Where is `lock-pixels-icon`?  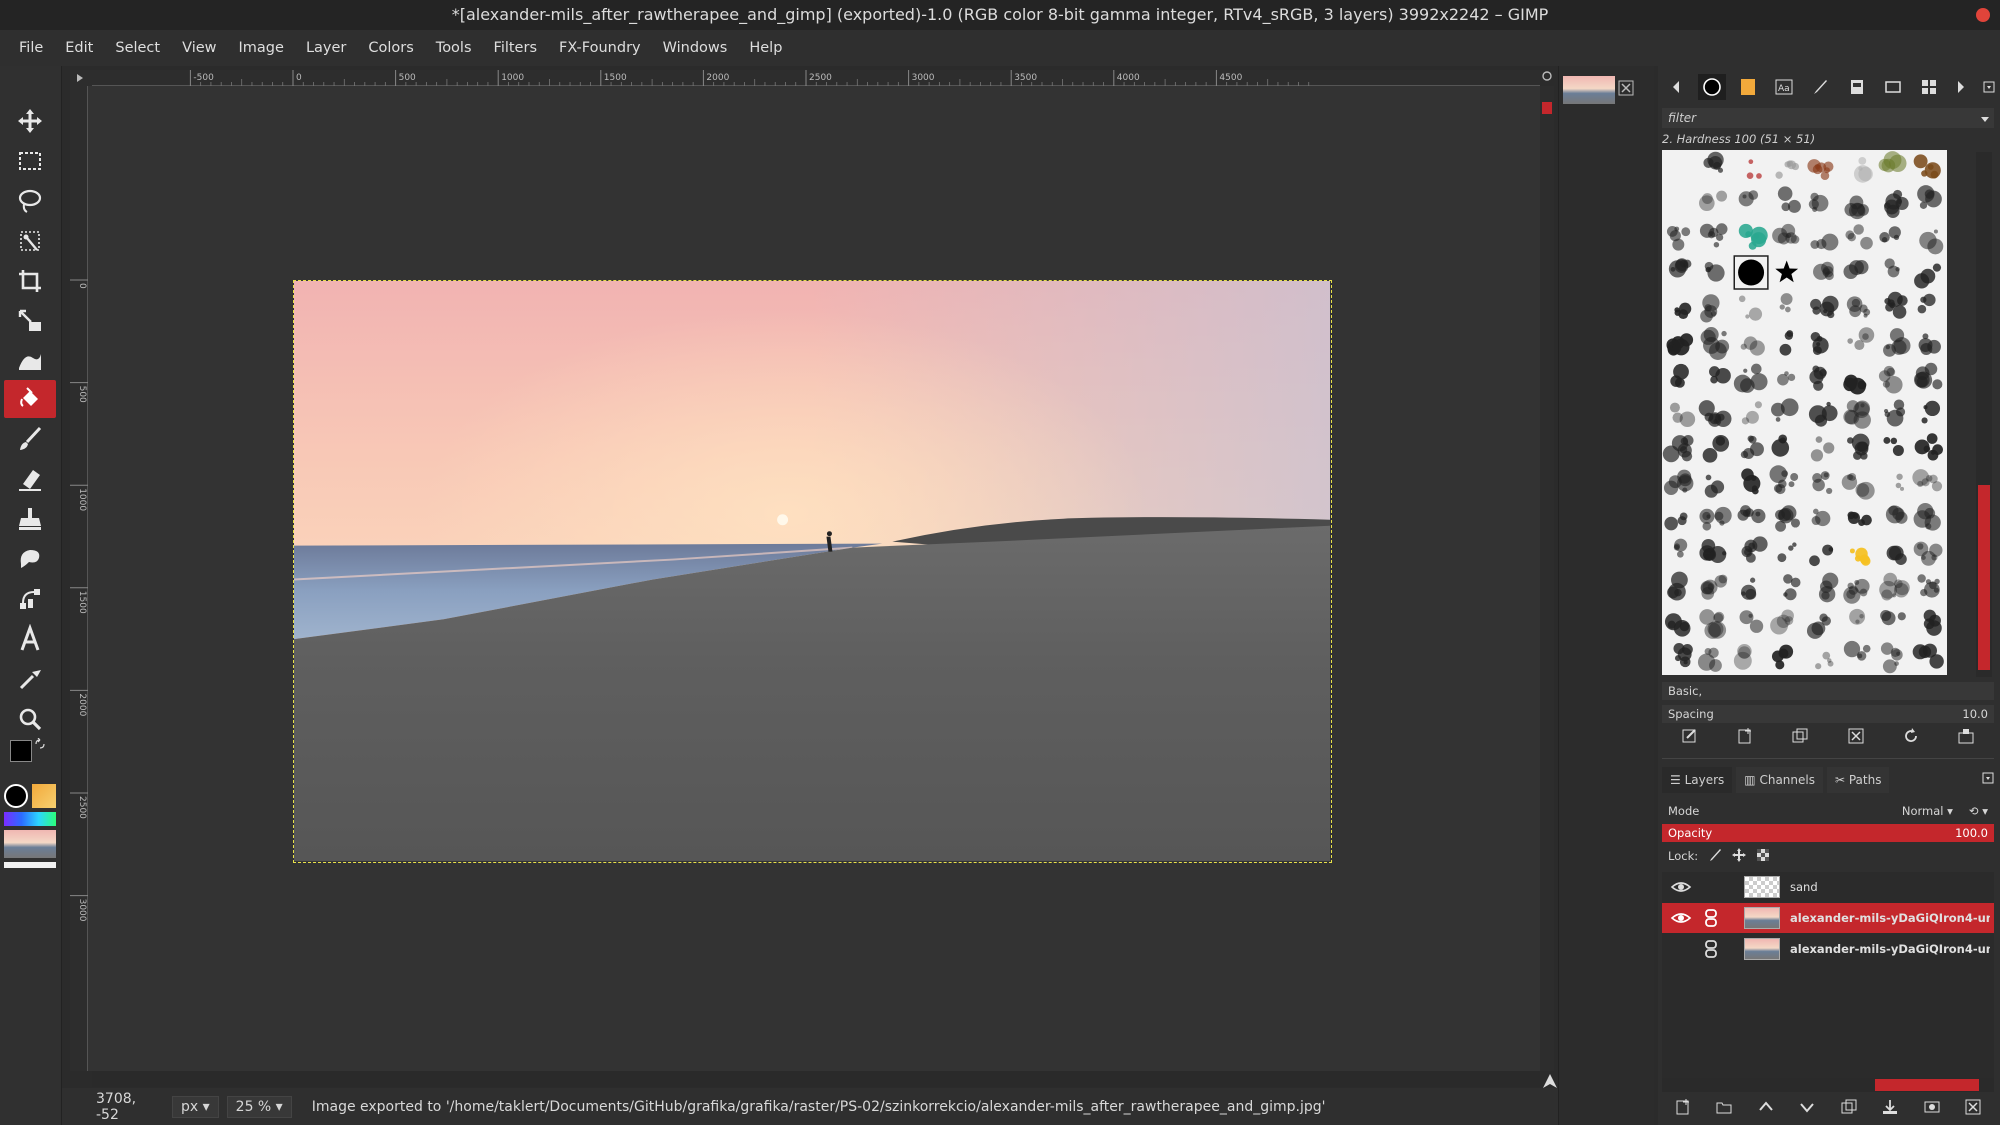 lock-pixels-icon is located at coordinates (1715, 856).